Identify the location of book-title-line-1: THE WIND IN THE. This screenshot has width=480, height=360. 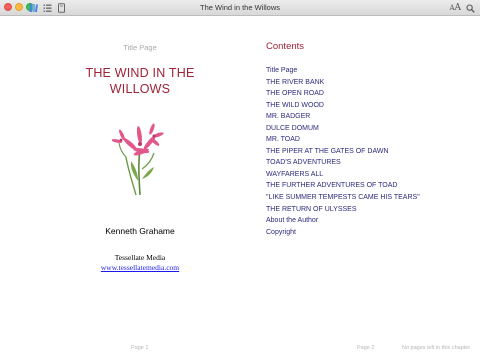
(140, 73).